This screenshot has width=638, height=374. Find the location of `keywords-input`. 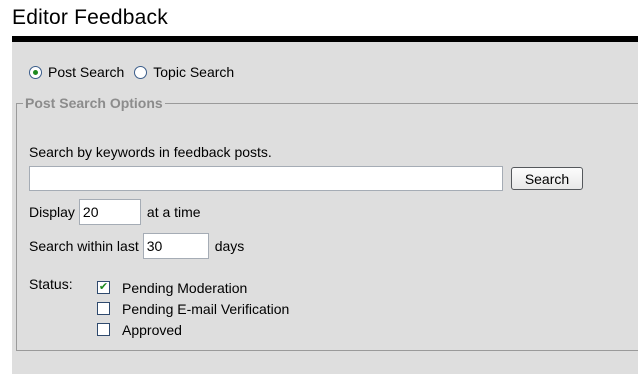

keywords-input is located at coordinates (266, 178).